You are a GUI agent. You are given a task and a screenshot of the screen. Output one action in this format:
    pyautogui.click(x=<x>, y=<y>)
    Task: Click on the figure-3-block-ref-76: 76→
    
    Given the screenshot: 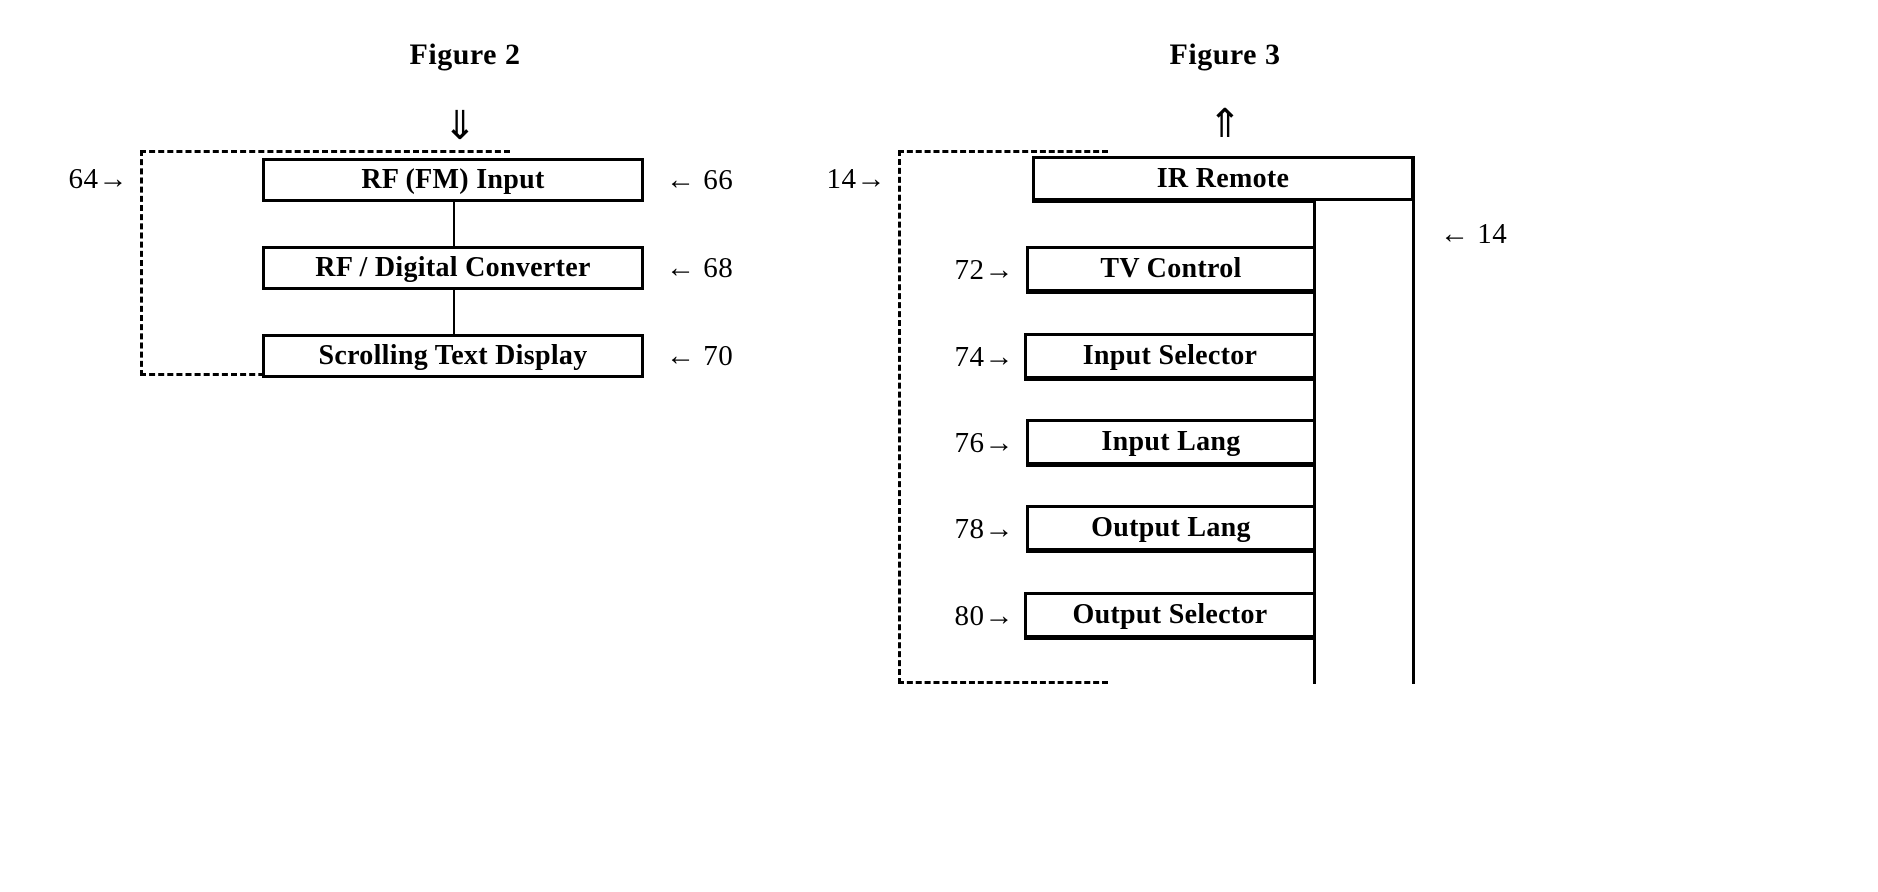 What is the action you would take?
    pyautogui.click(x=960, y=443)
    